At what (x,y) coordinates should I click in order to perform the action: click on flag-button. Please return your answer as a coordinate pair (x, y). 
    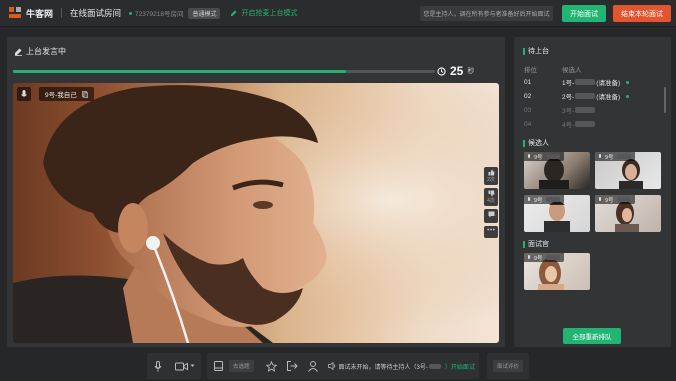
    Looking at the image, I should click on (491, 216).